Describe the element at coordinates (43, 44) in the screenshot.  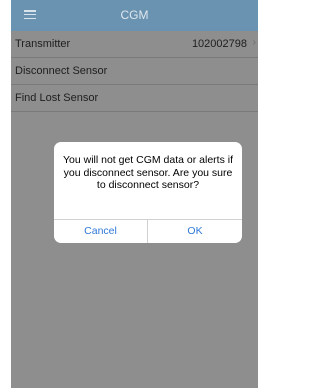
I see `transmitter-label: Transmitter` at that location.